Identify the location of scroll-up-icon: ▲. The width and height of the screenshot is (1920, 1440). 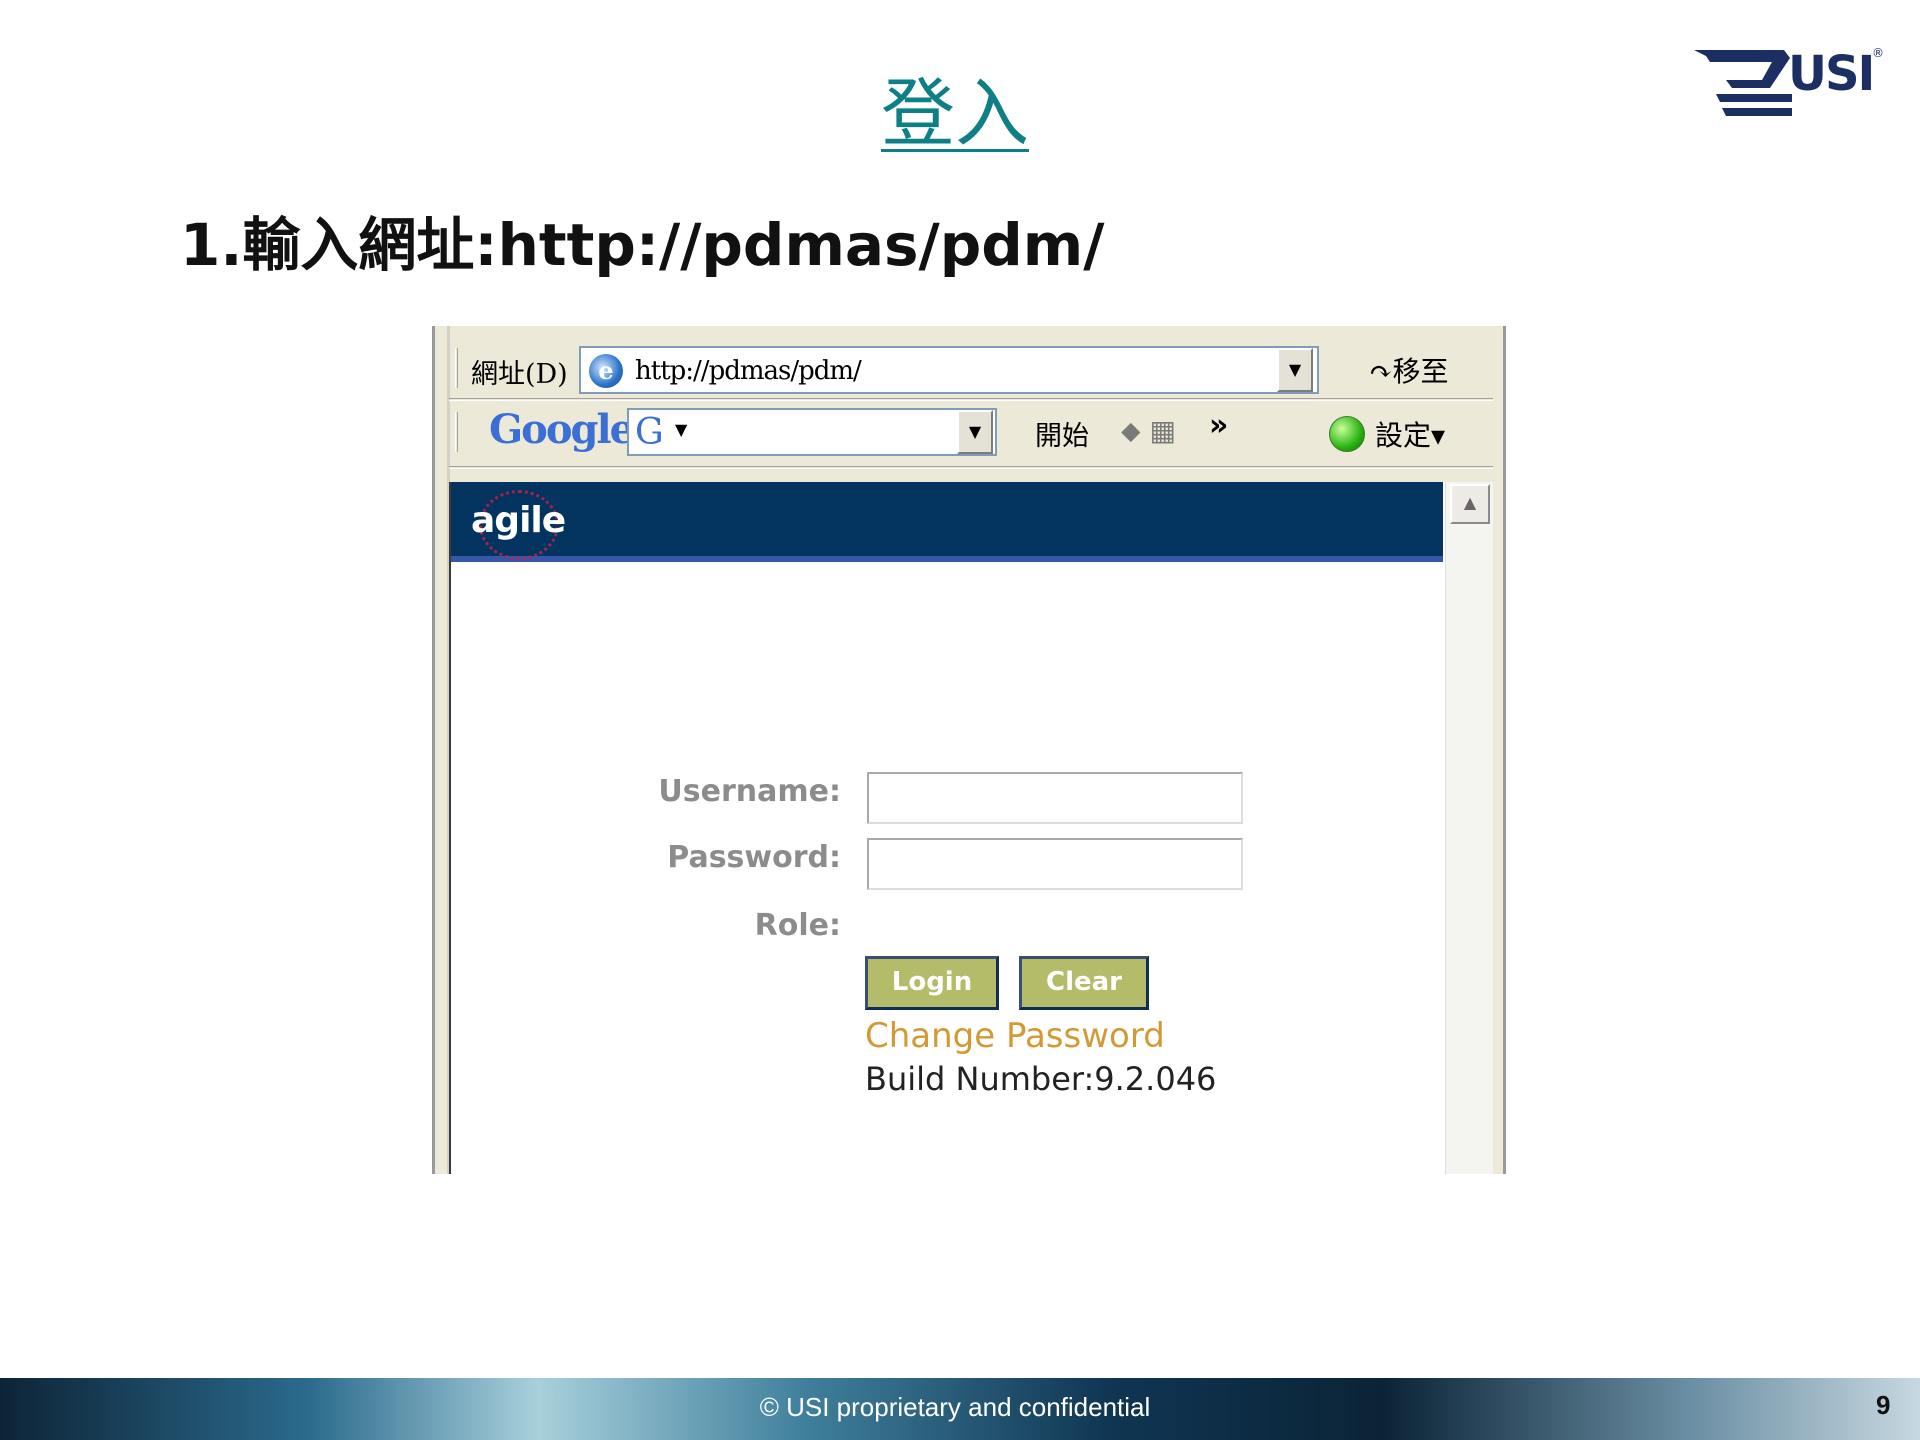
(1470, 504).